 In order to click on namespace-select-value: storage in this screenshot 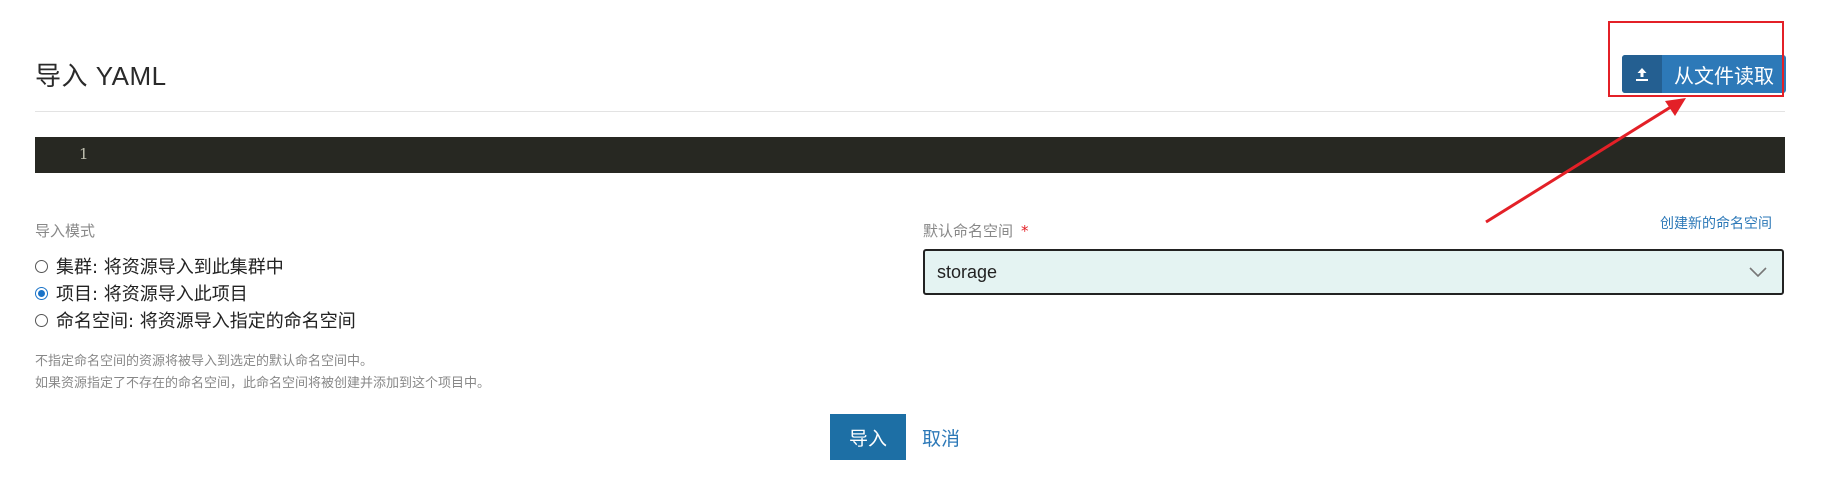, I will do `click(967, 271)`.